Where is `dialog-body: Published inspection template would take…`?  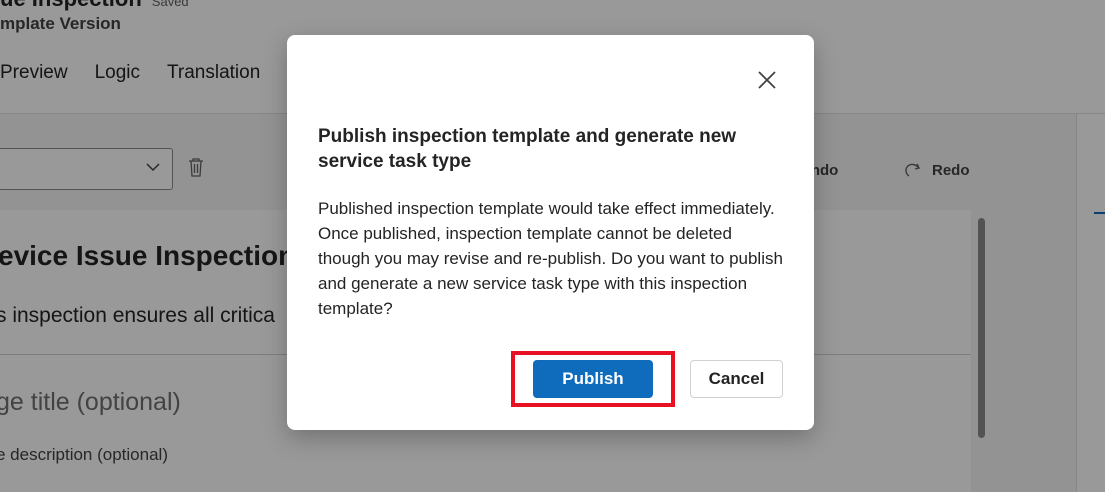 dialog-body: Published inspection template would take… is located at coordinates (550, 258).